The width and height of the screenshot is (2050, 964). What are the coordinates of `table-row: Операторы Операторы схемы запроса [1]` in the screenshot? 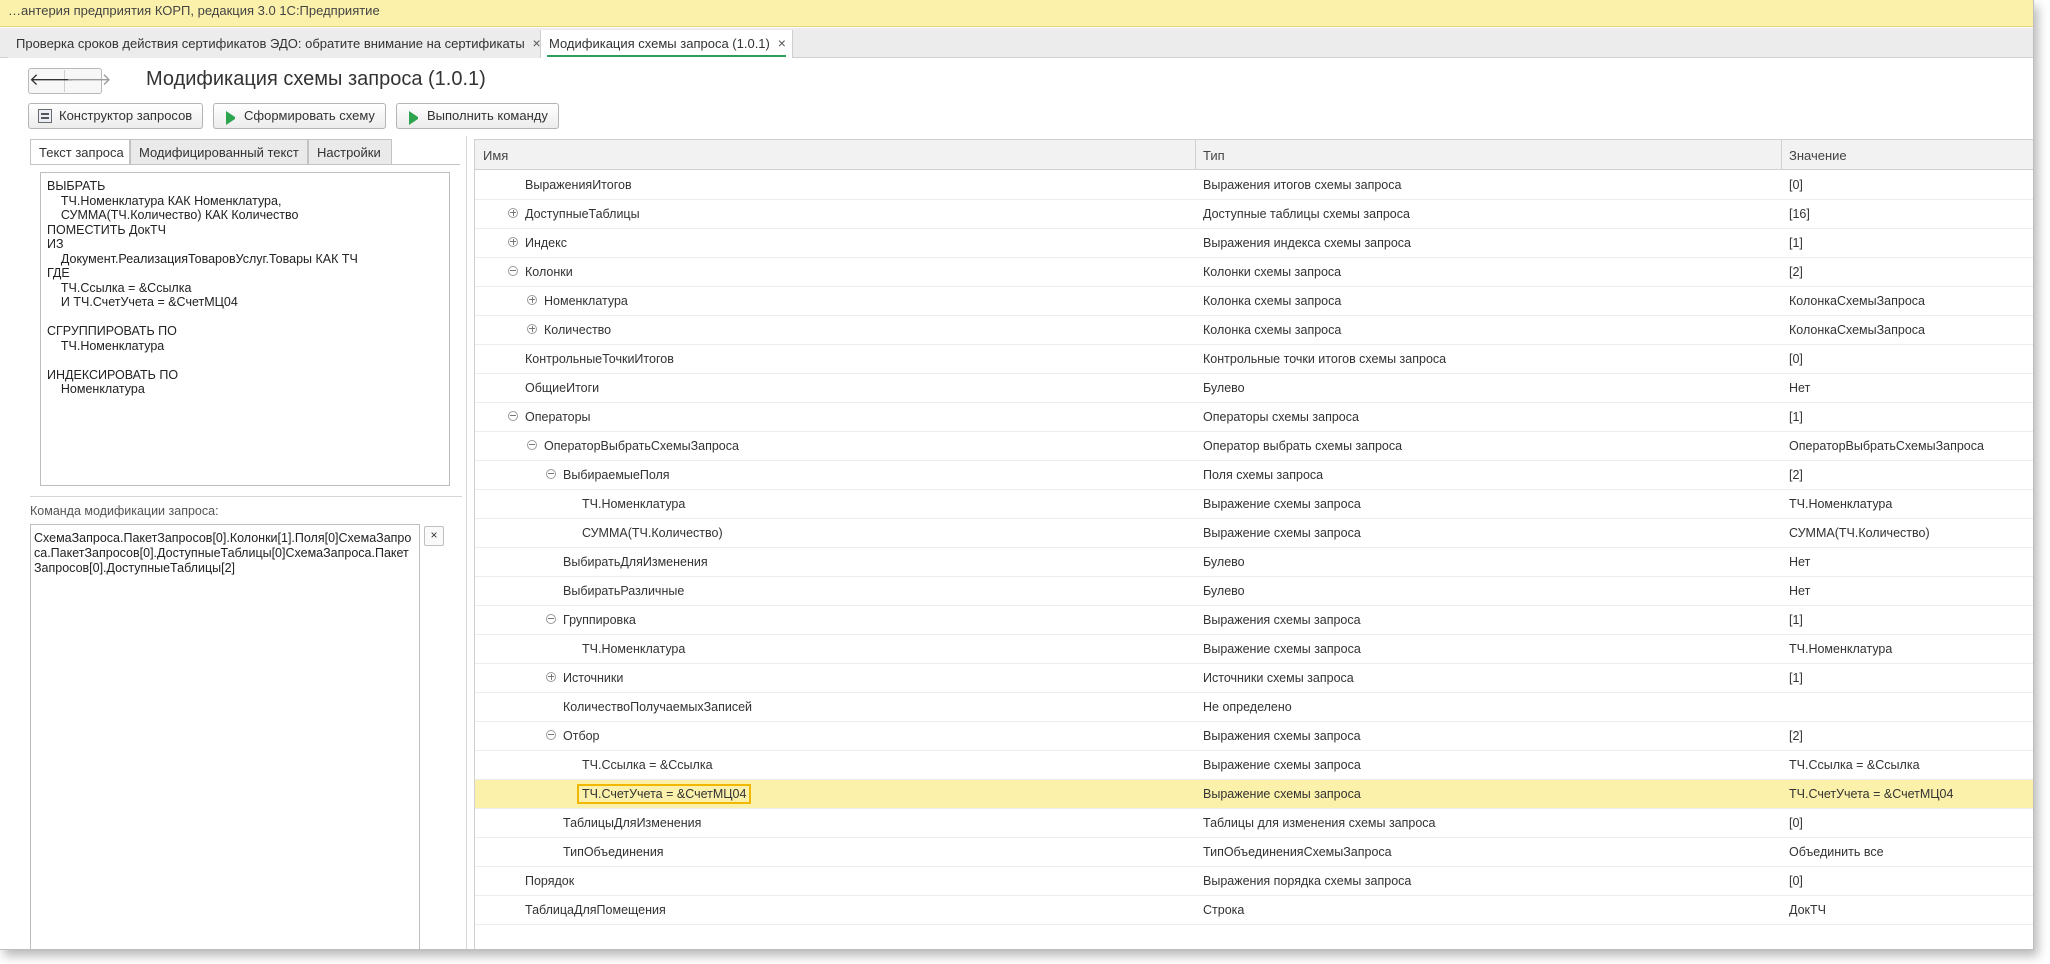 It's located at (1254, 417).